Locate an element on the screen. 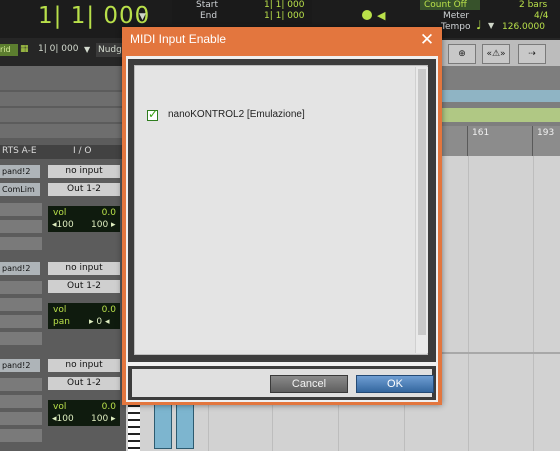  end-label: End is located at coordinates (209, 16).